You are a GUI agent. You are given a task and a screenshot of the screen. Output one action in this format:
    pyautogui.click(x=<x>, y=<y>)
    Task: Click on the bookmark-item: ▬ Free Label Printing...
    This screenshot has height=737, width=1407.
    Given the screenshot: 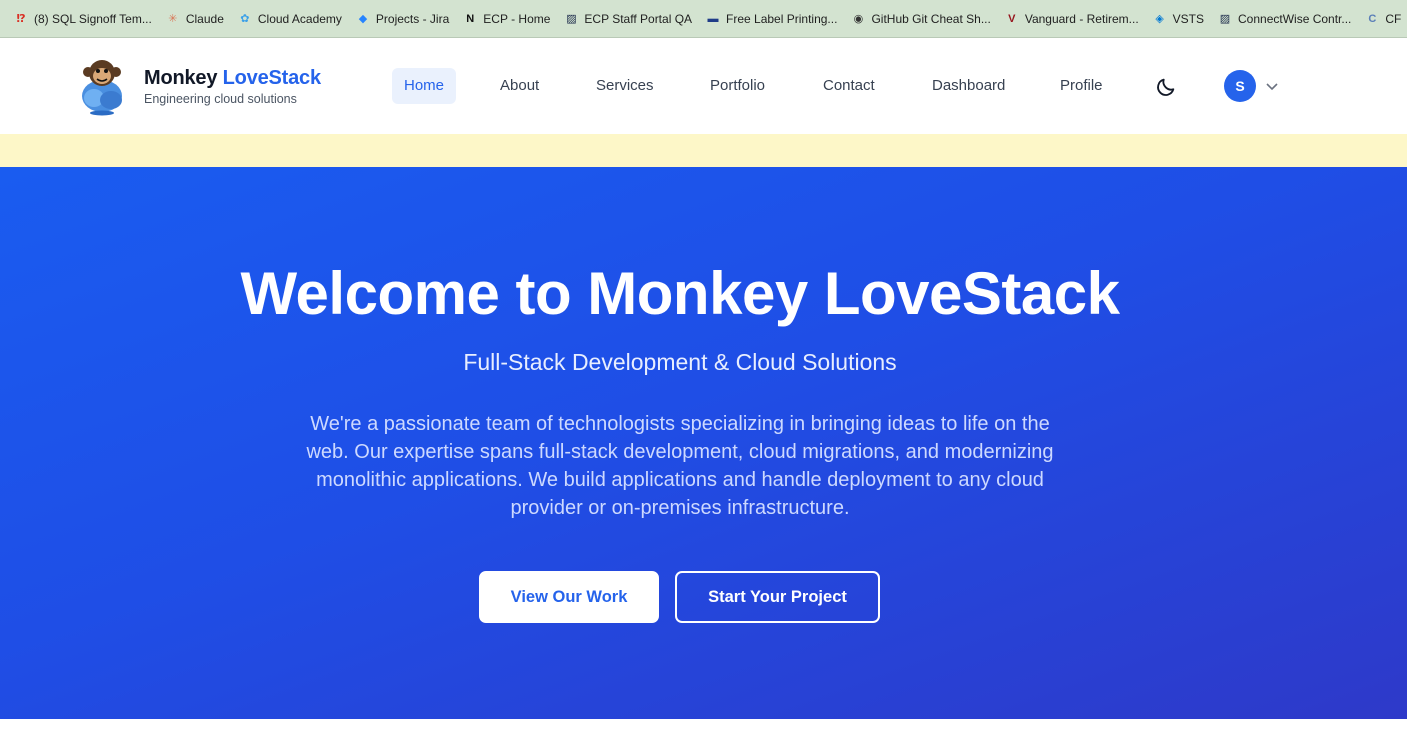 What is the action you would take?
    pyautogui.click(x=771, y=19)
    